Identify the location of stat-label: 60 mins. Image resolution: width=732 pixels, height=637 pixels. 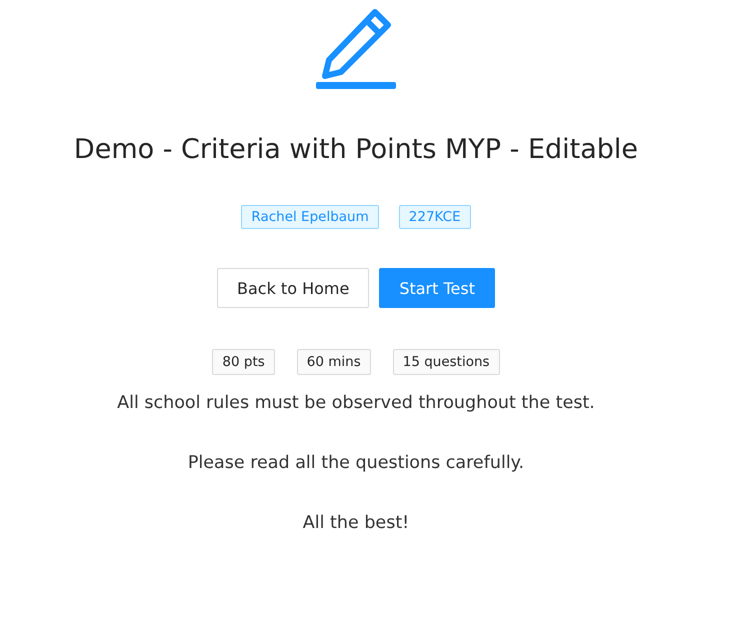
(333, 362).